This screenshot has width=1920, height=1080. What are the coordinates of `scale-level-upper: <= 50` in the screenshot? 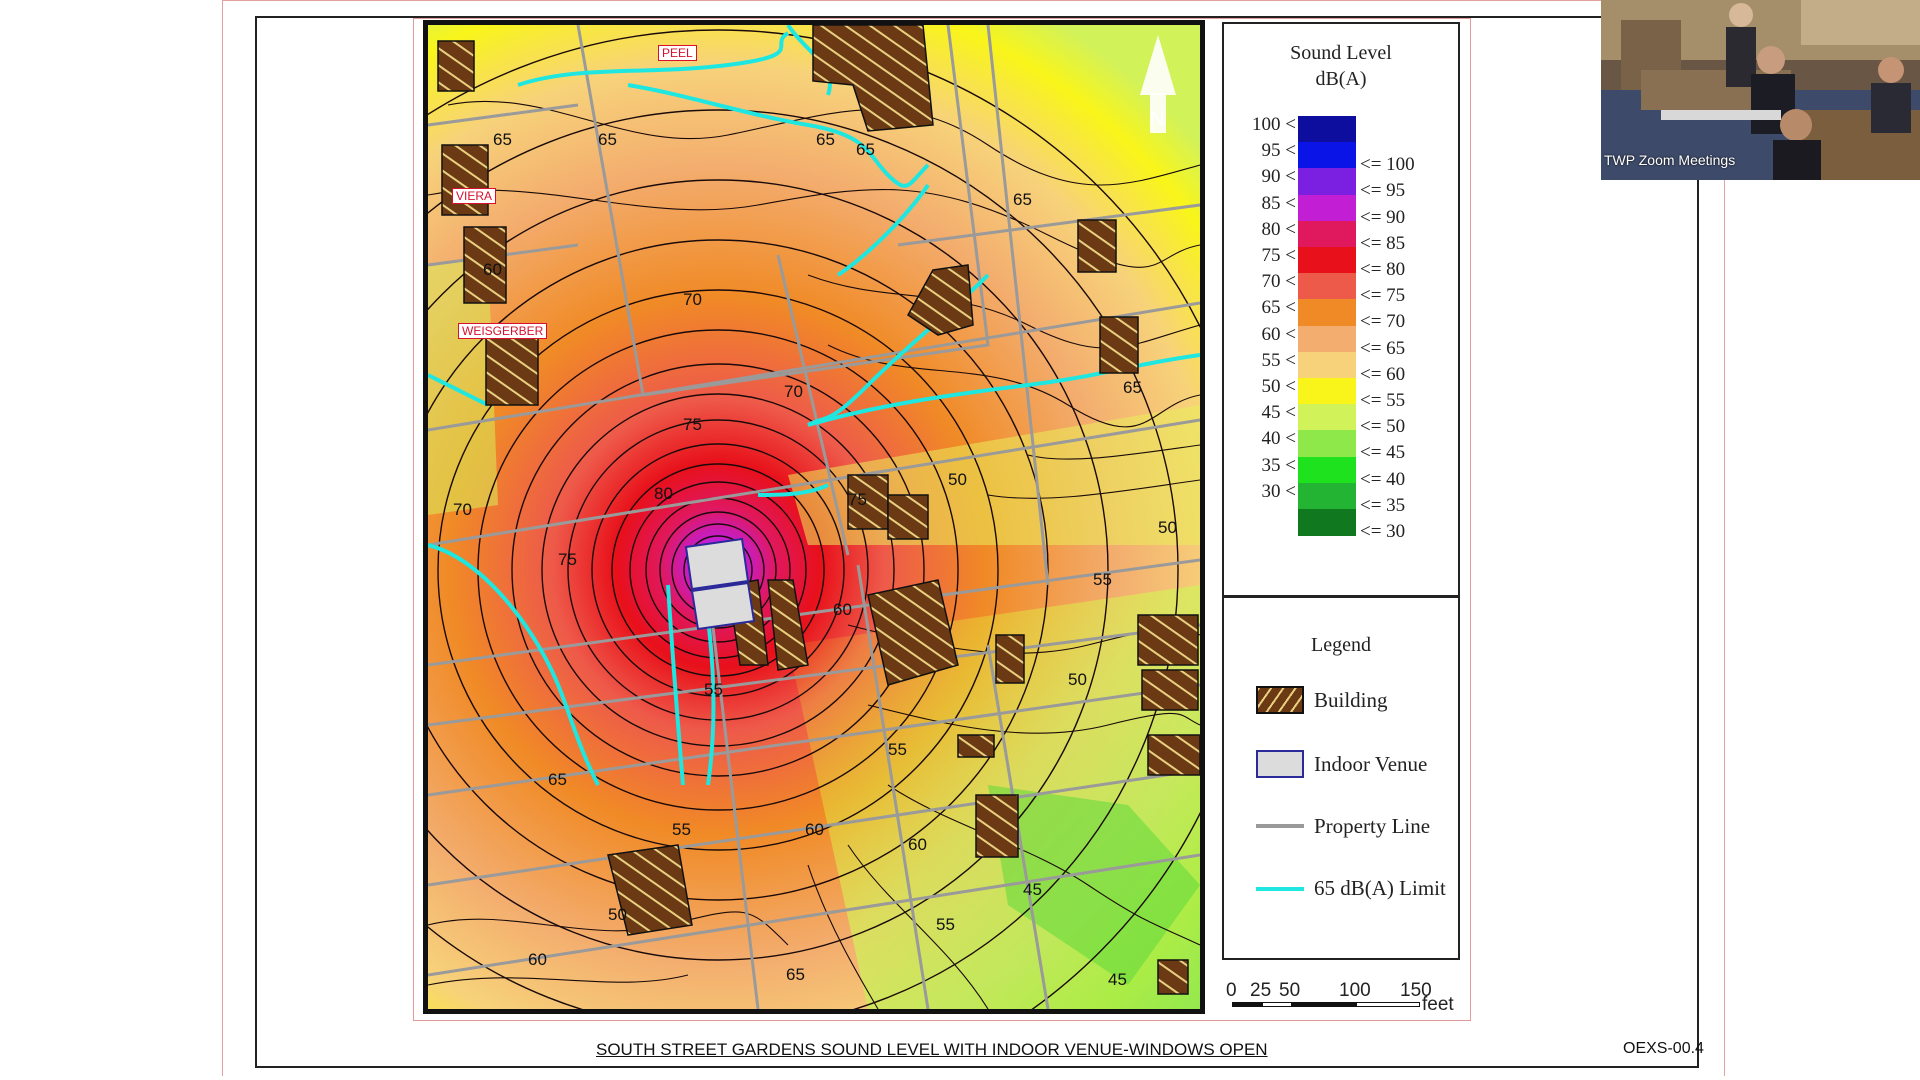 It's located at (1383, 427).